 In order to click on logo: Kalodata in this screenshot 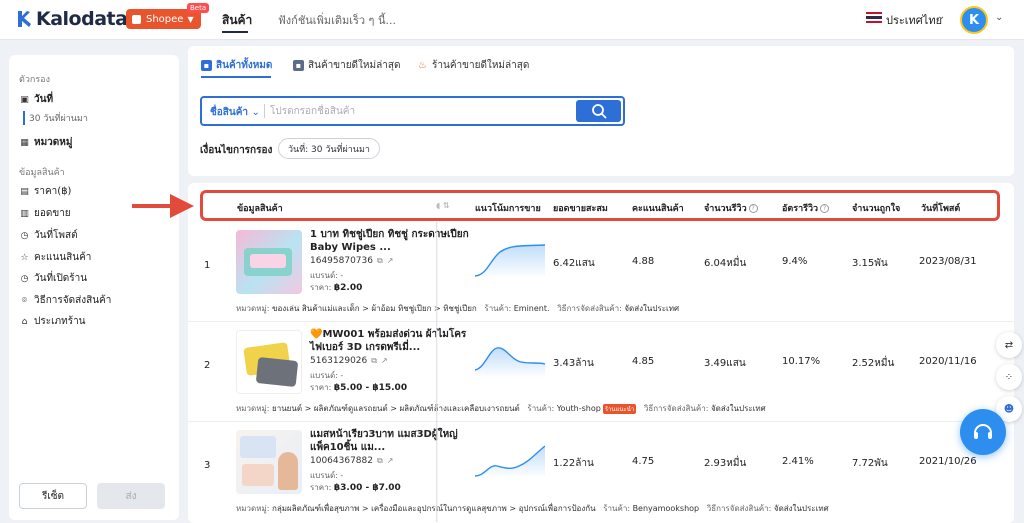, I will do `click(72, 19)`.